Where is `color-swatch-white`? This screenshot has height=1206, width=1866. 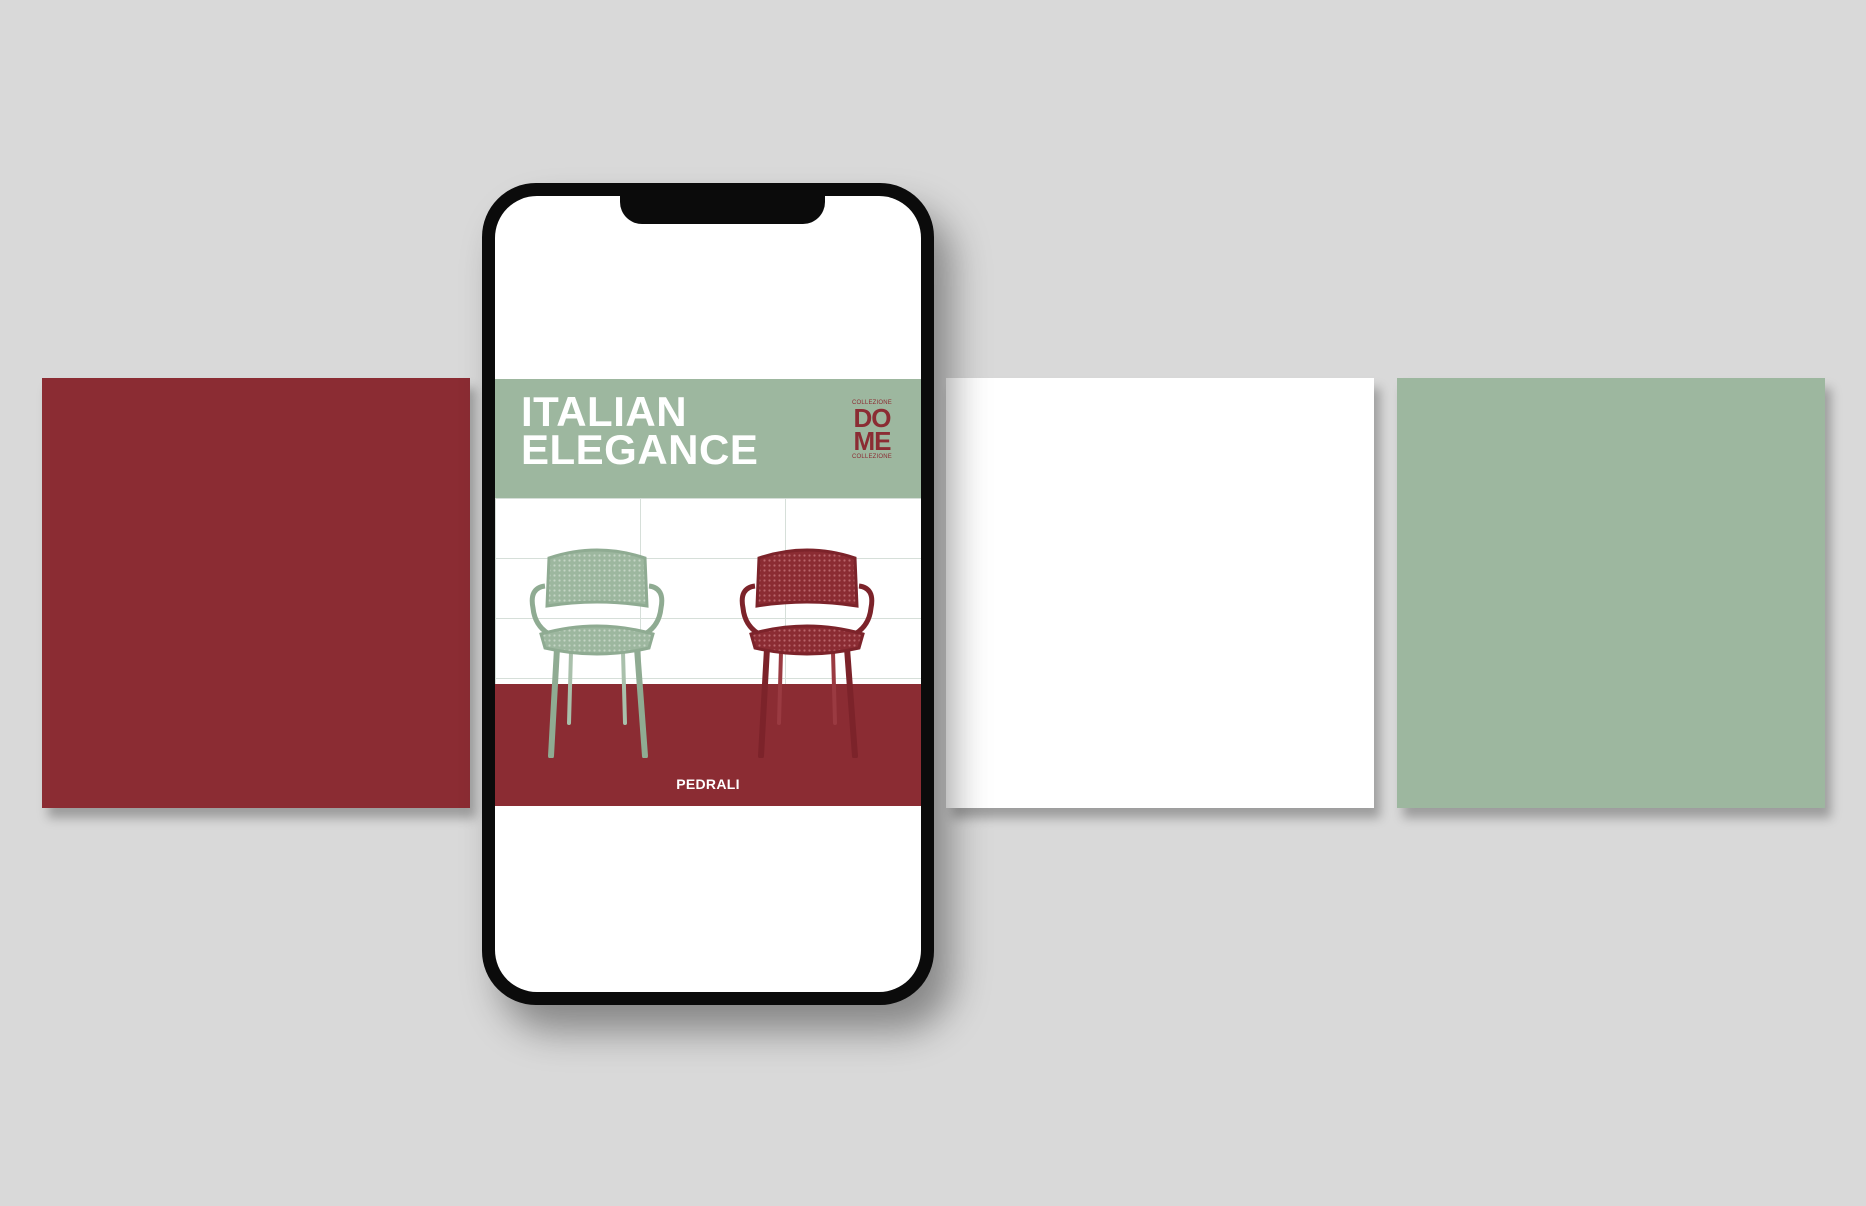 color-swatch-white is located at coordinates (1160, 593).